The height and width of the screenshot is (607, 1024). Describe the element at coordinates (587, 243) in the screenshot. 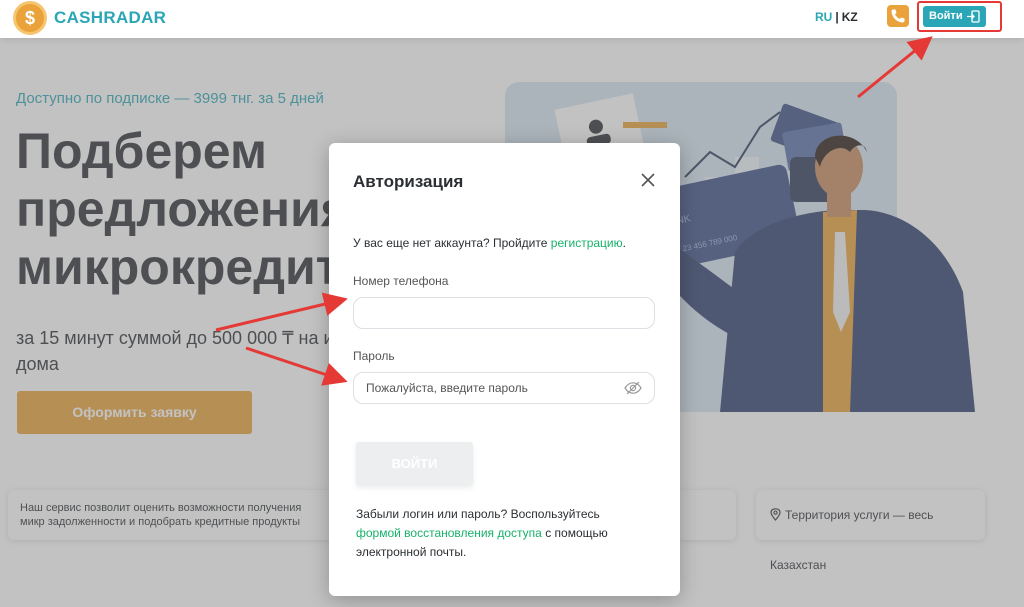

I see `register-link: регистрацию` at that location.